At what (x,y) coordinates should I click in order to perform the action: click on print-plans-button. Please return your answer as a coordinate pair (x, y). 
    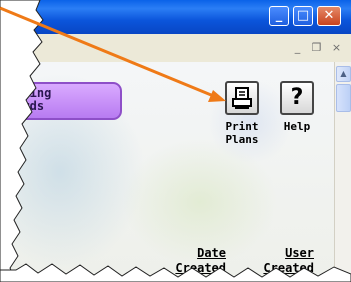
    Looking at the image, I should click on (242, 98).